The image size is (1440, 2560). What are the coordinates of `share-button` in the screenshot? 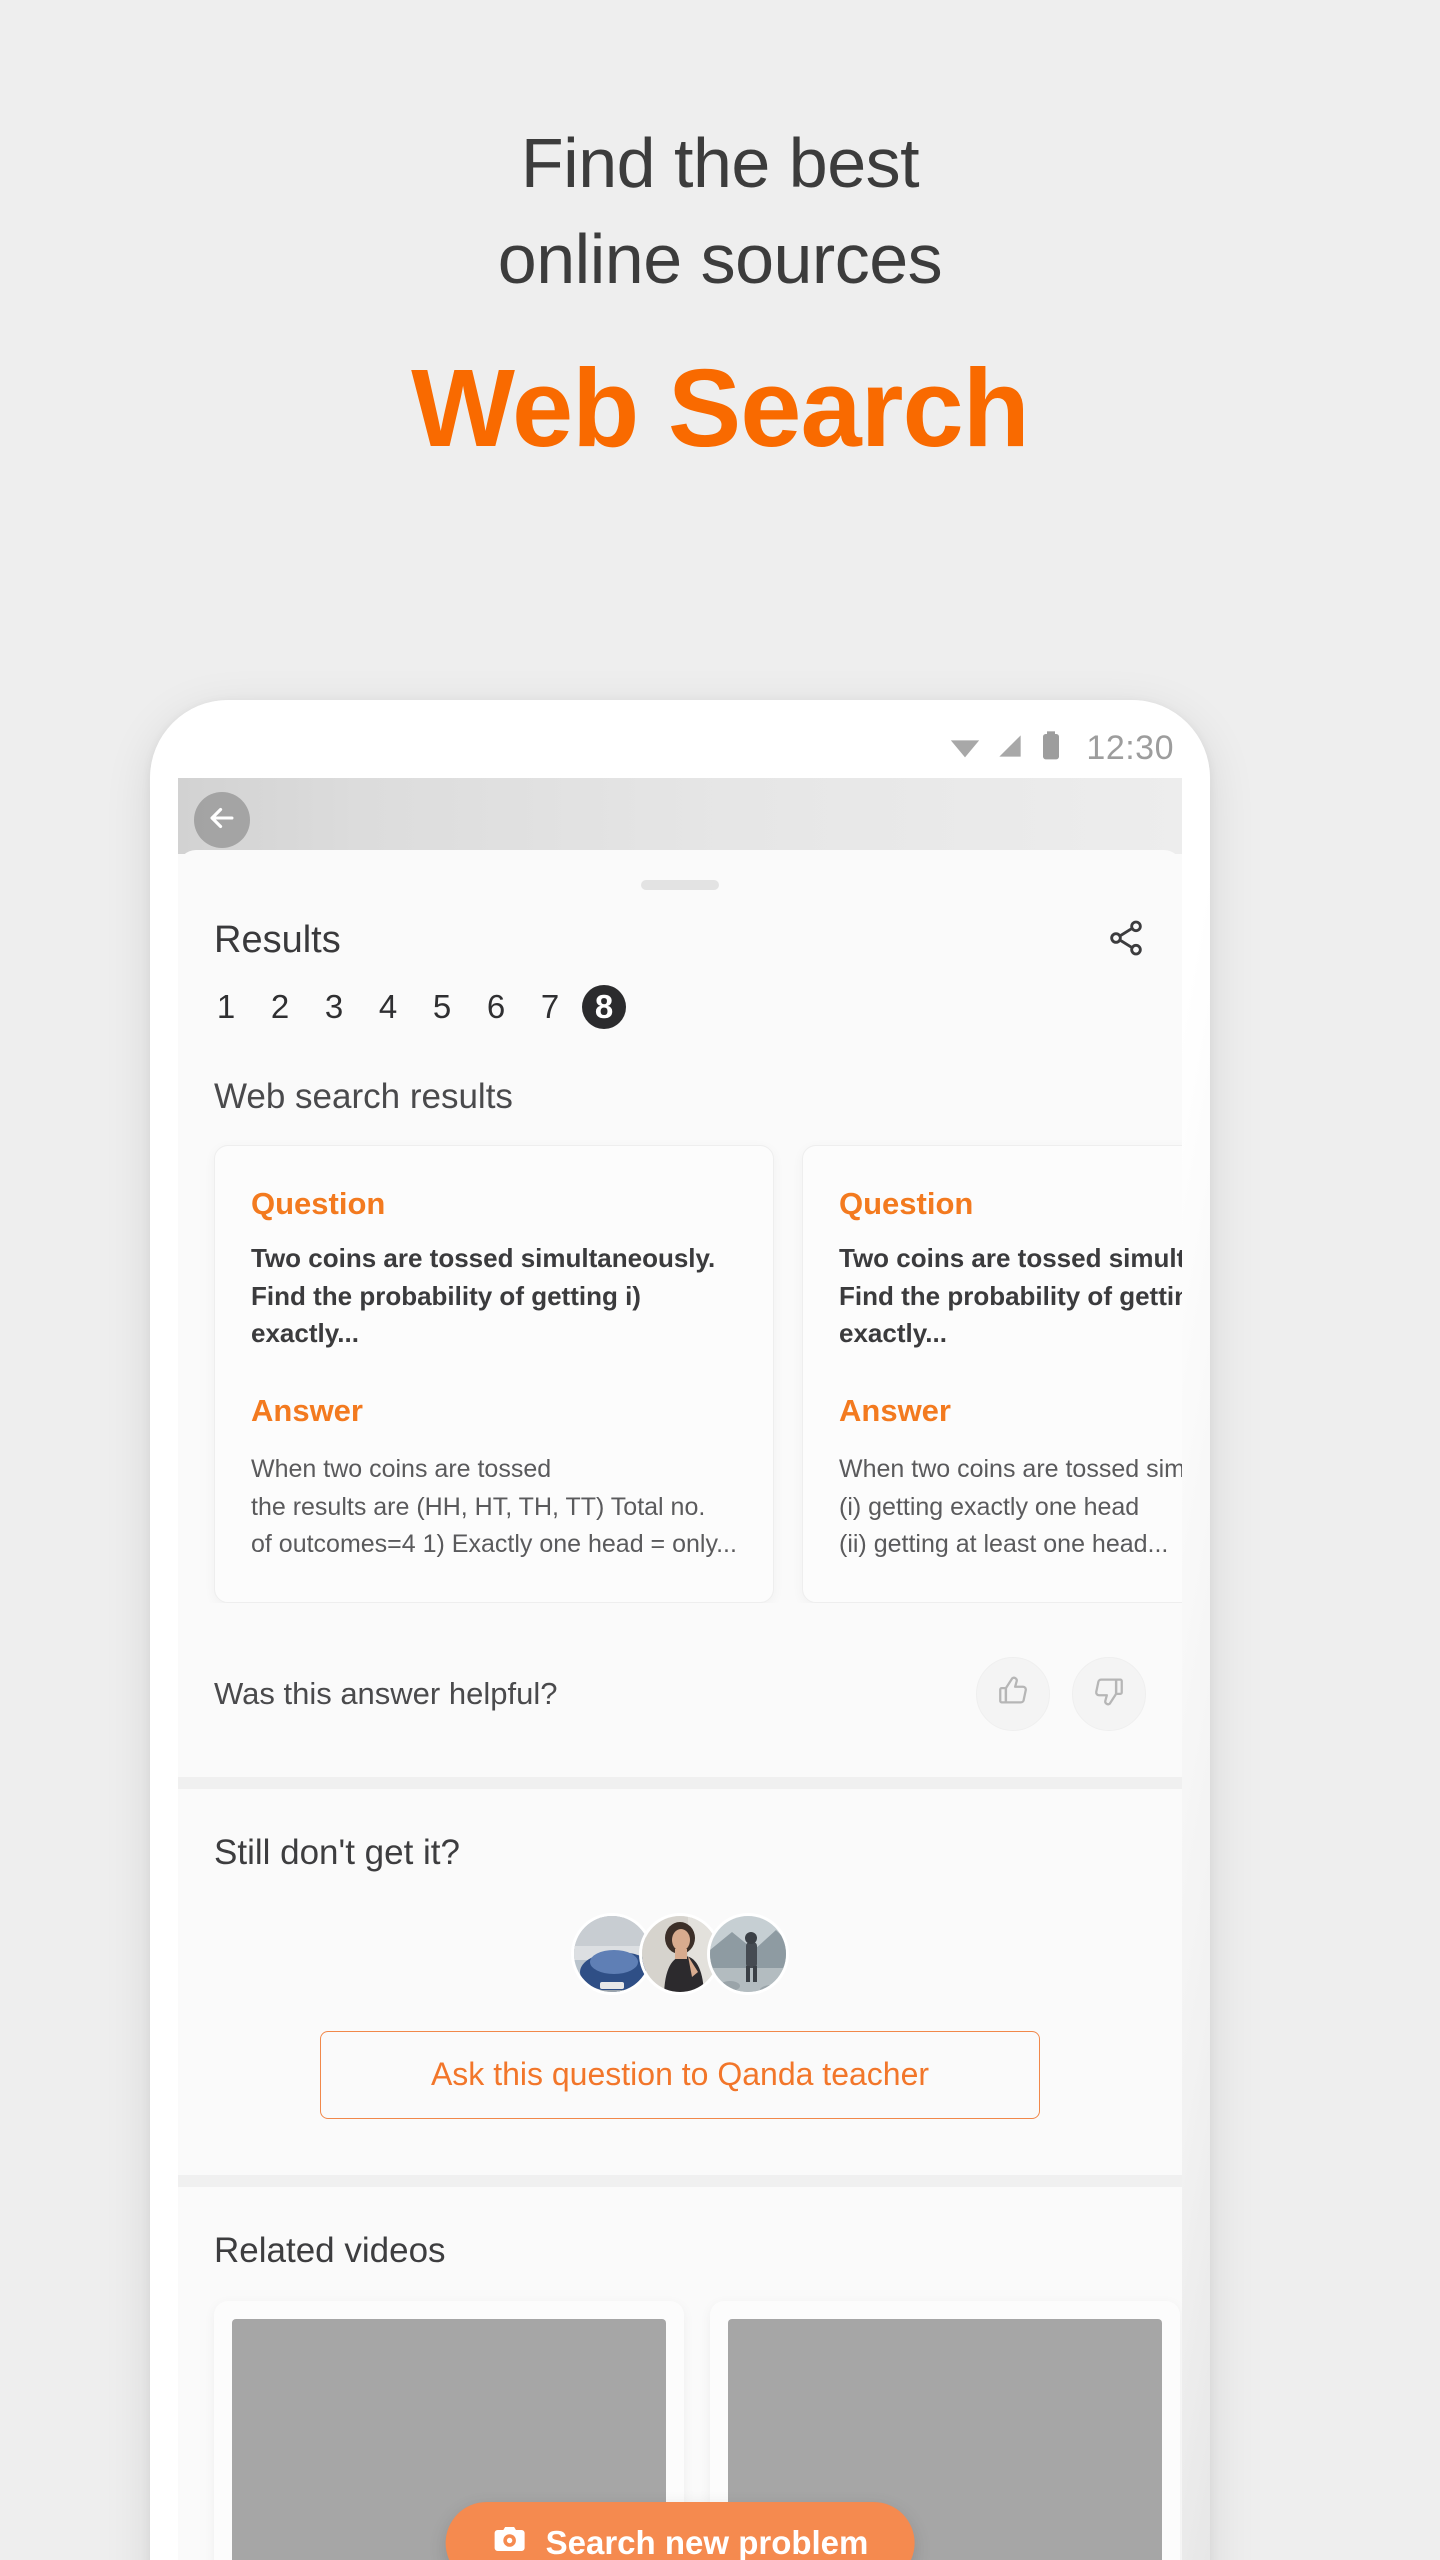 It's located at (1126, 940).